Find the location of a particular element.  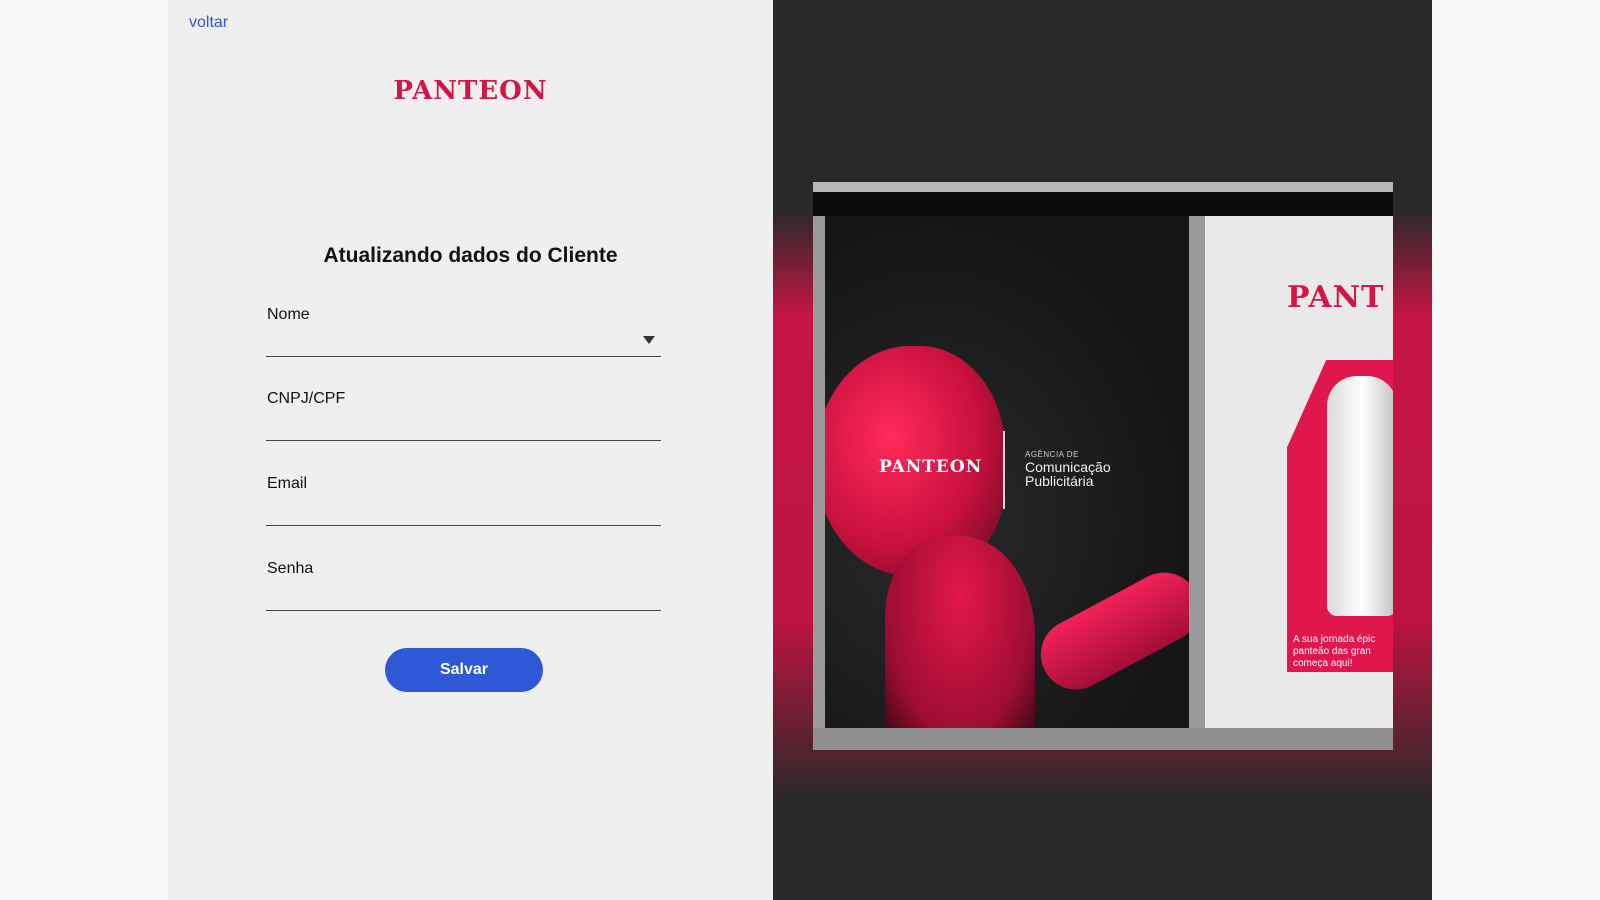

poster-tagline-line1: Comunicação is located at coordinates (1068, 467).